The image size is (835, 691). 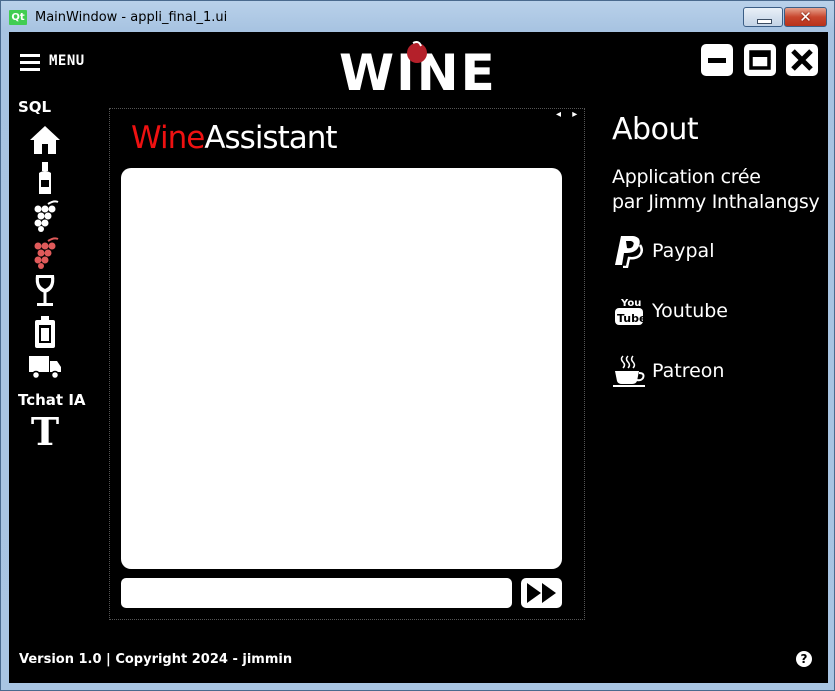 What do you see at coordinates (168, 138) in the screenshot?
I see `chat-title-wine: Wine` at bounding box center [168, 138].